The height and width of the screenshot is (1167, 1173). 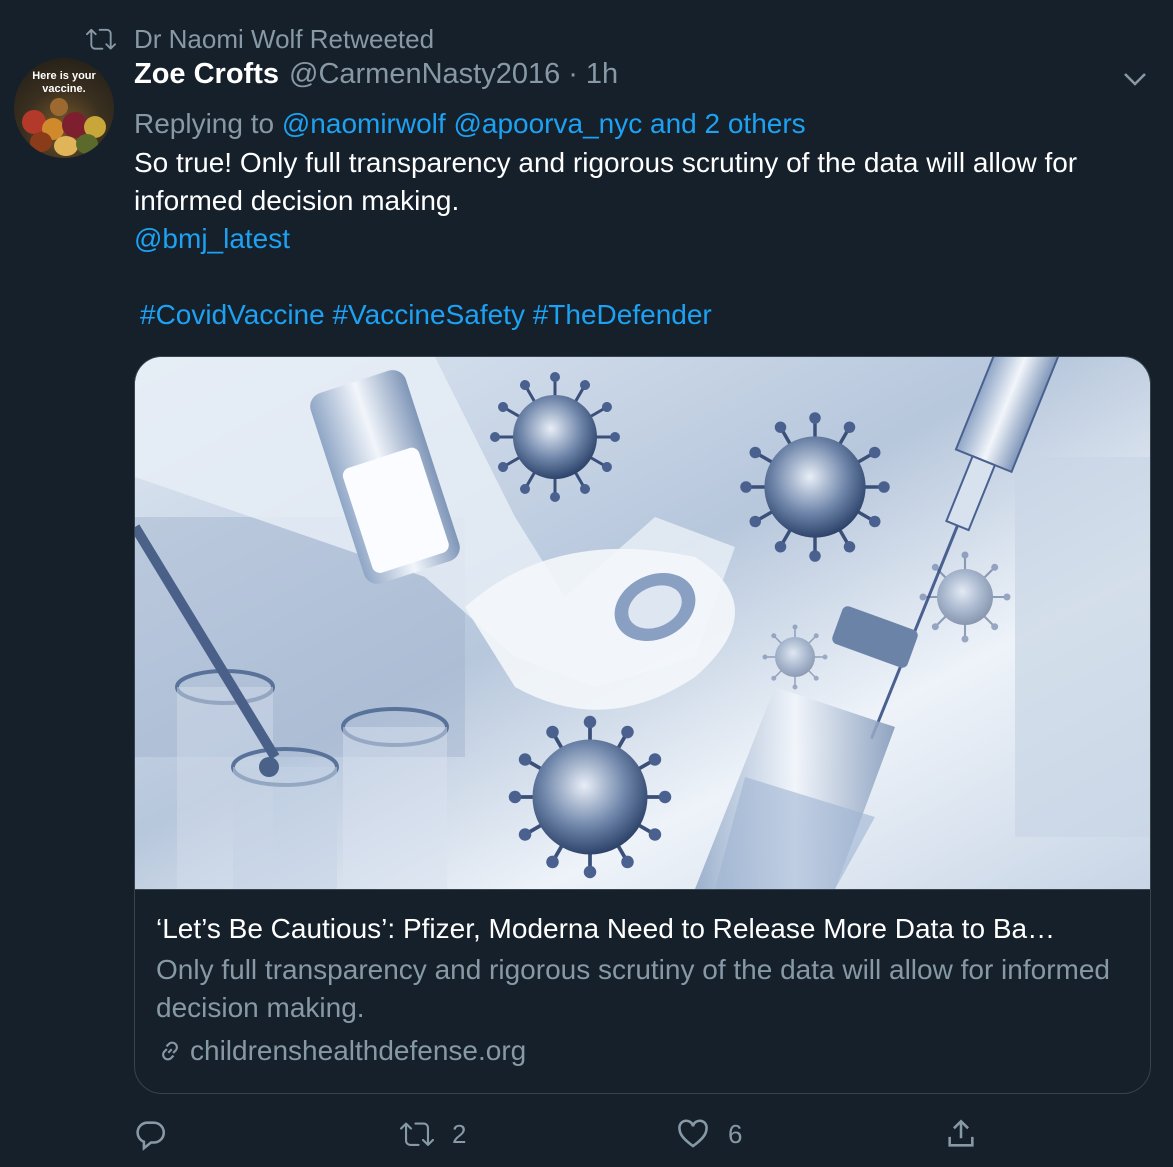 I want to click on tweet-actions: 2 6, so click(x=574, y=1134).